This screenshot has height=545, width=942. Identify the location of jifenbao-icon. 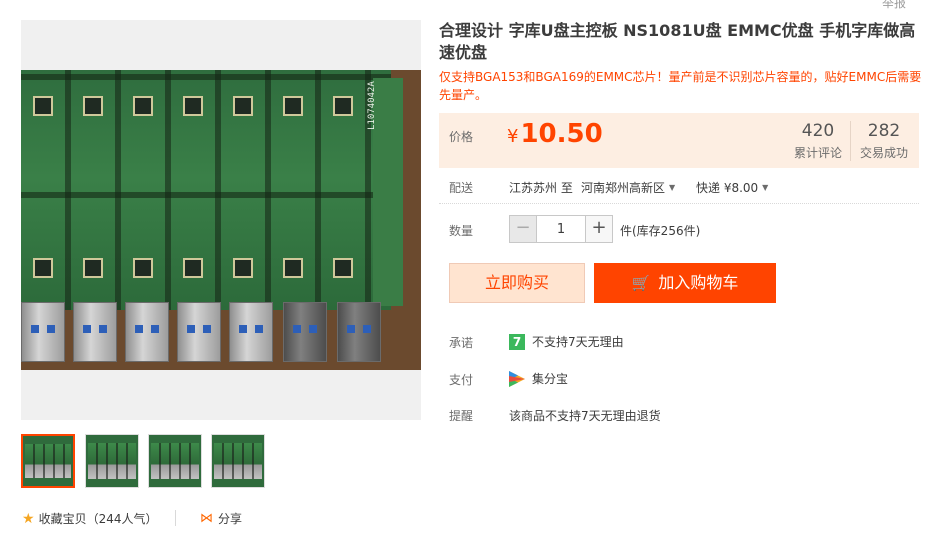
(517, 378).